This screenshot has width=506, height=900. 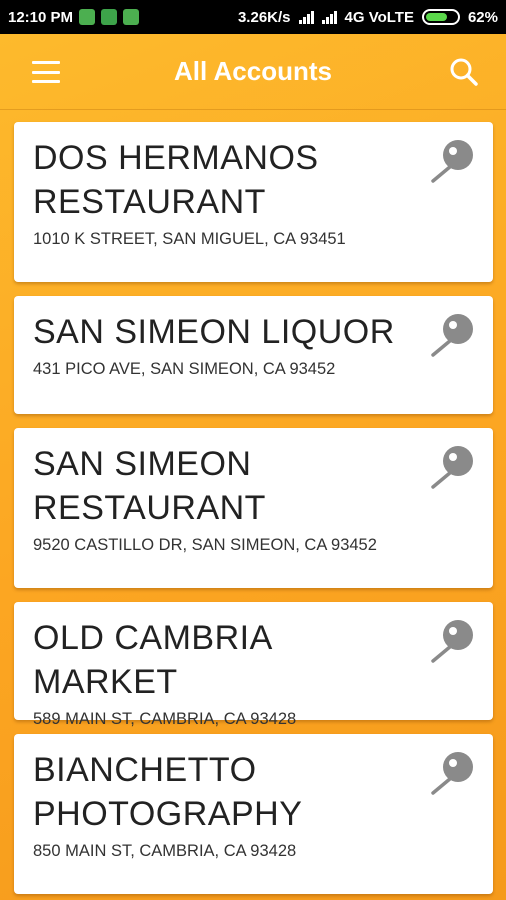 I want to click on account-name: SAN SIMEON LIQUOR, so click(x=214, y=332).